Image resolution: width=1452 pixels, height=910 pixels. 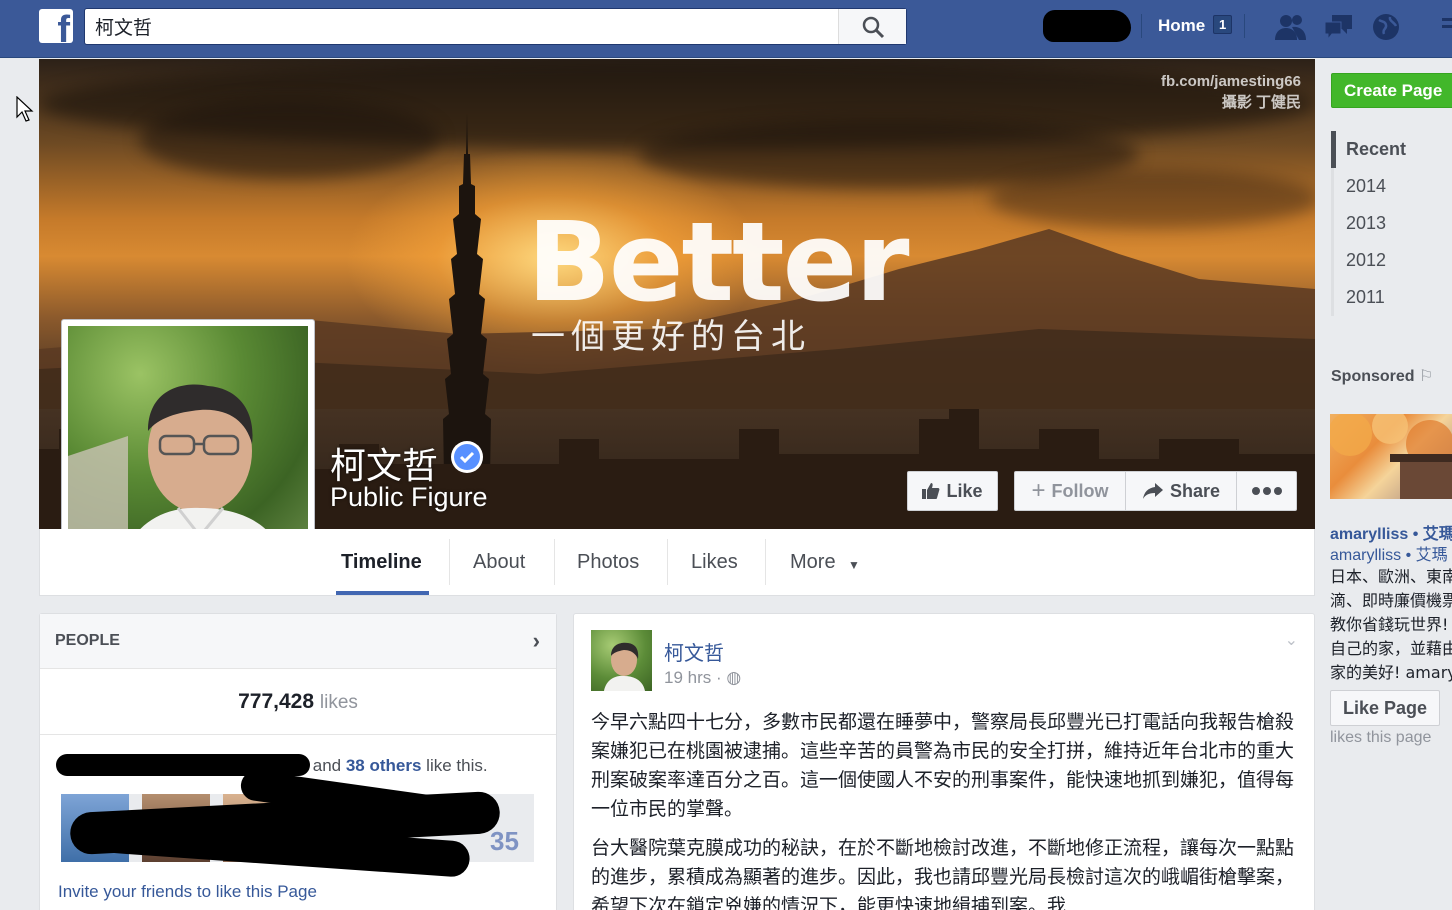 What do you see at coordinates (714, 562) in the screenshot?
I see `tab-likes: Likes` at bounding box center [714, 562].